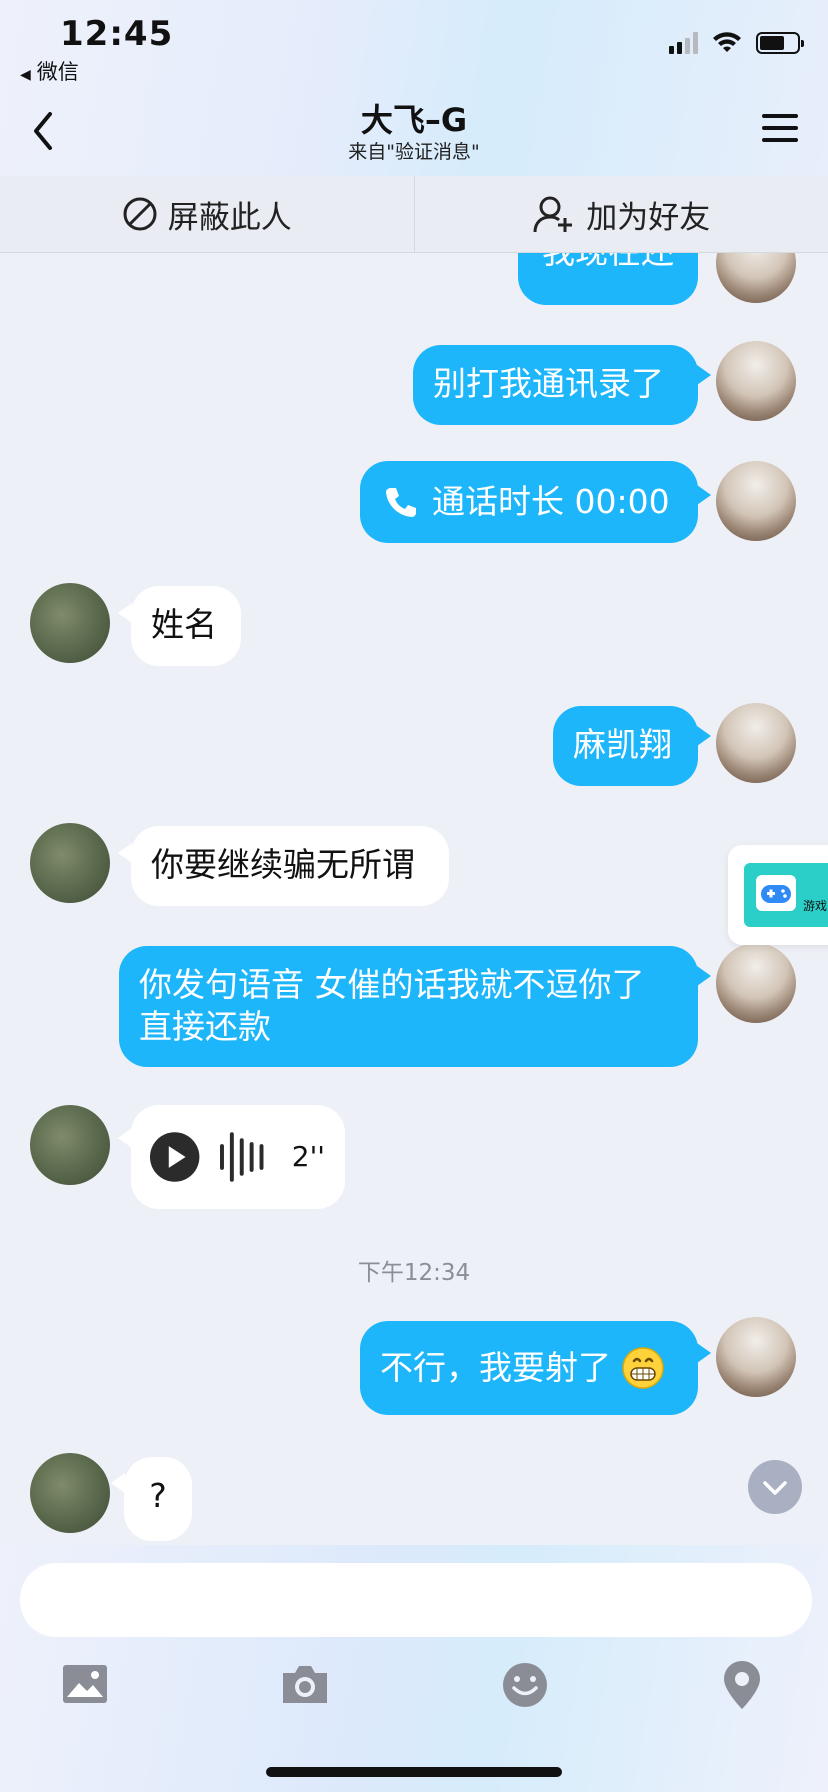  Describe the element at coordinates (416, 1600) in the screenshot. I see `message-input` at that location.